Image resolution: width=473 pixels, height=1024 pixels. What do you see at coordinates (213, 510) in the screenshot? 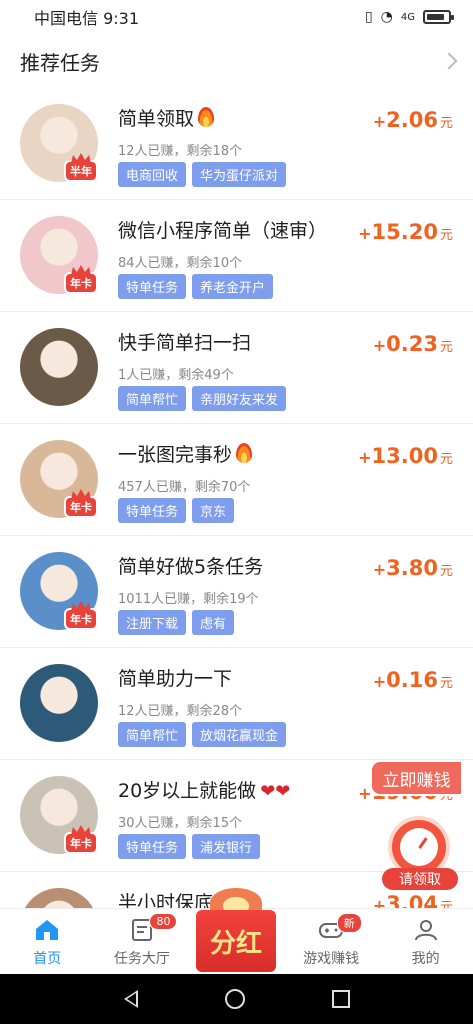
I see `task-tag: 京东` at bounding box center [213, 510].